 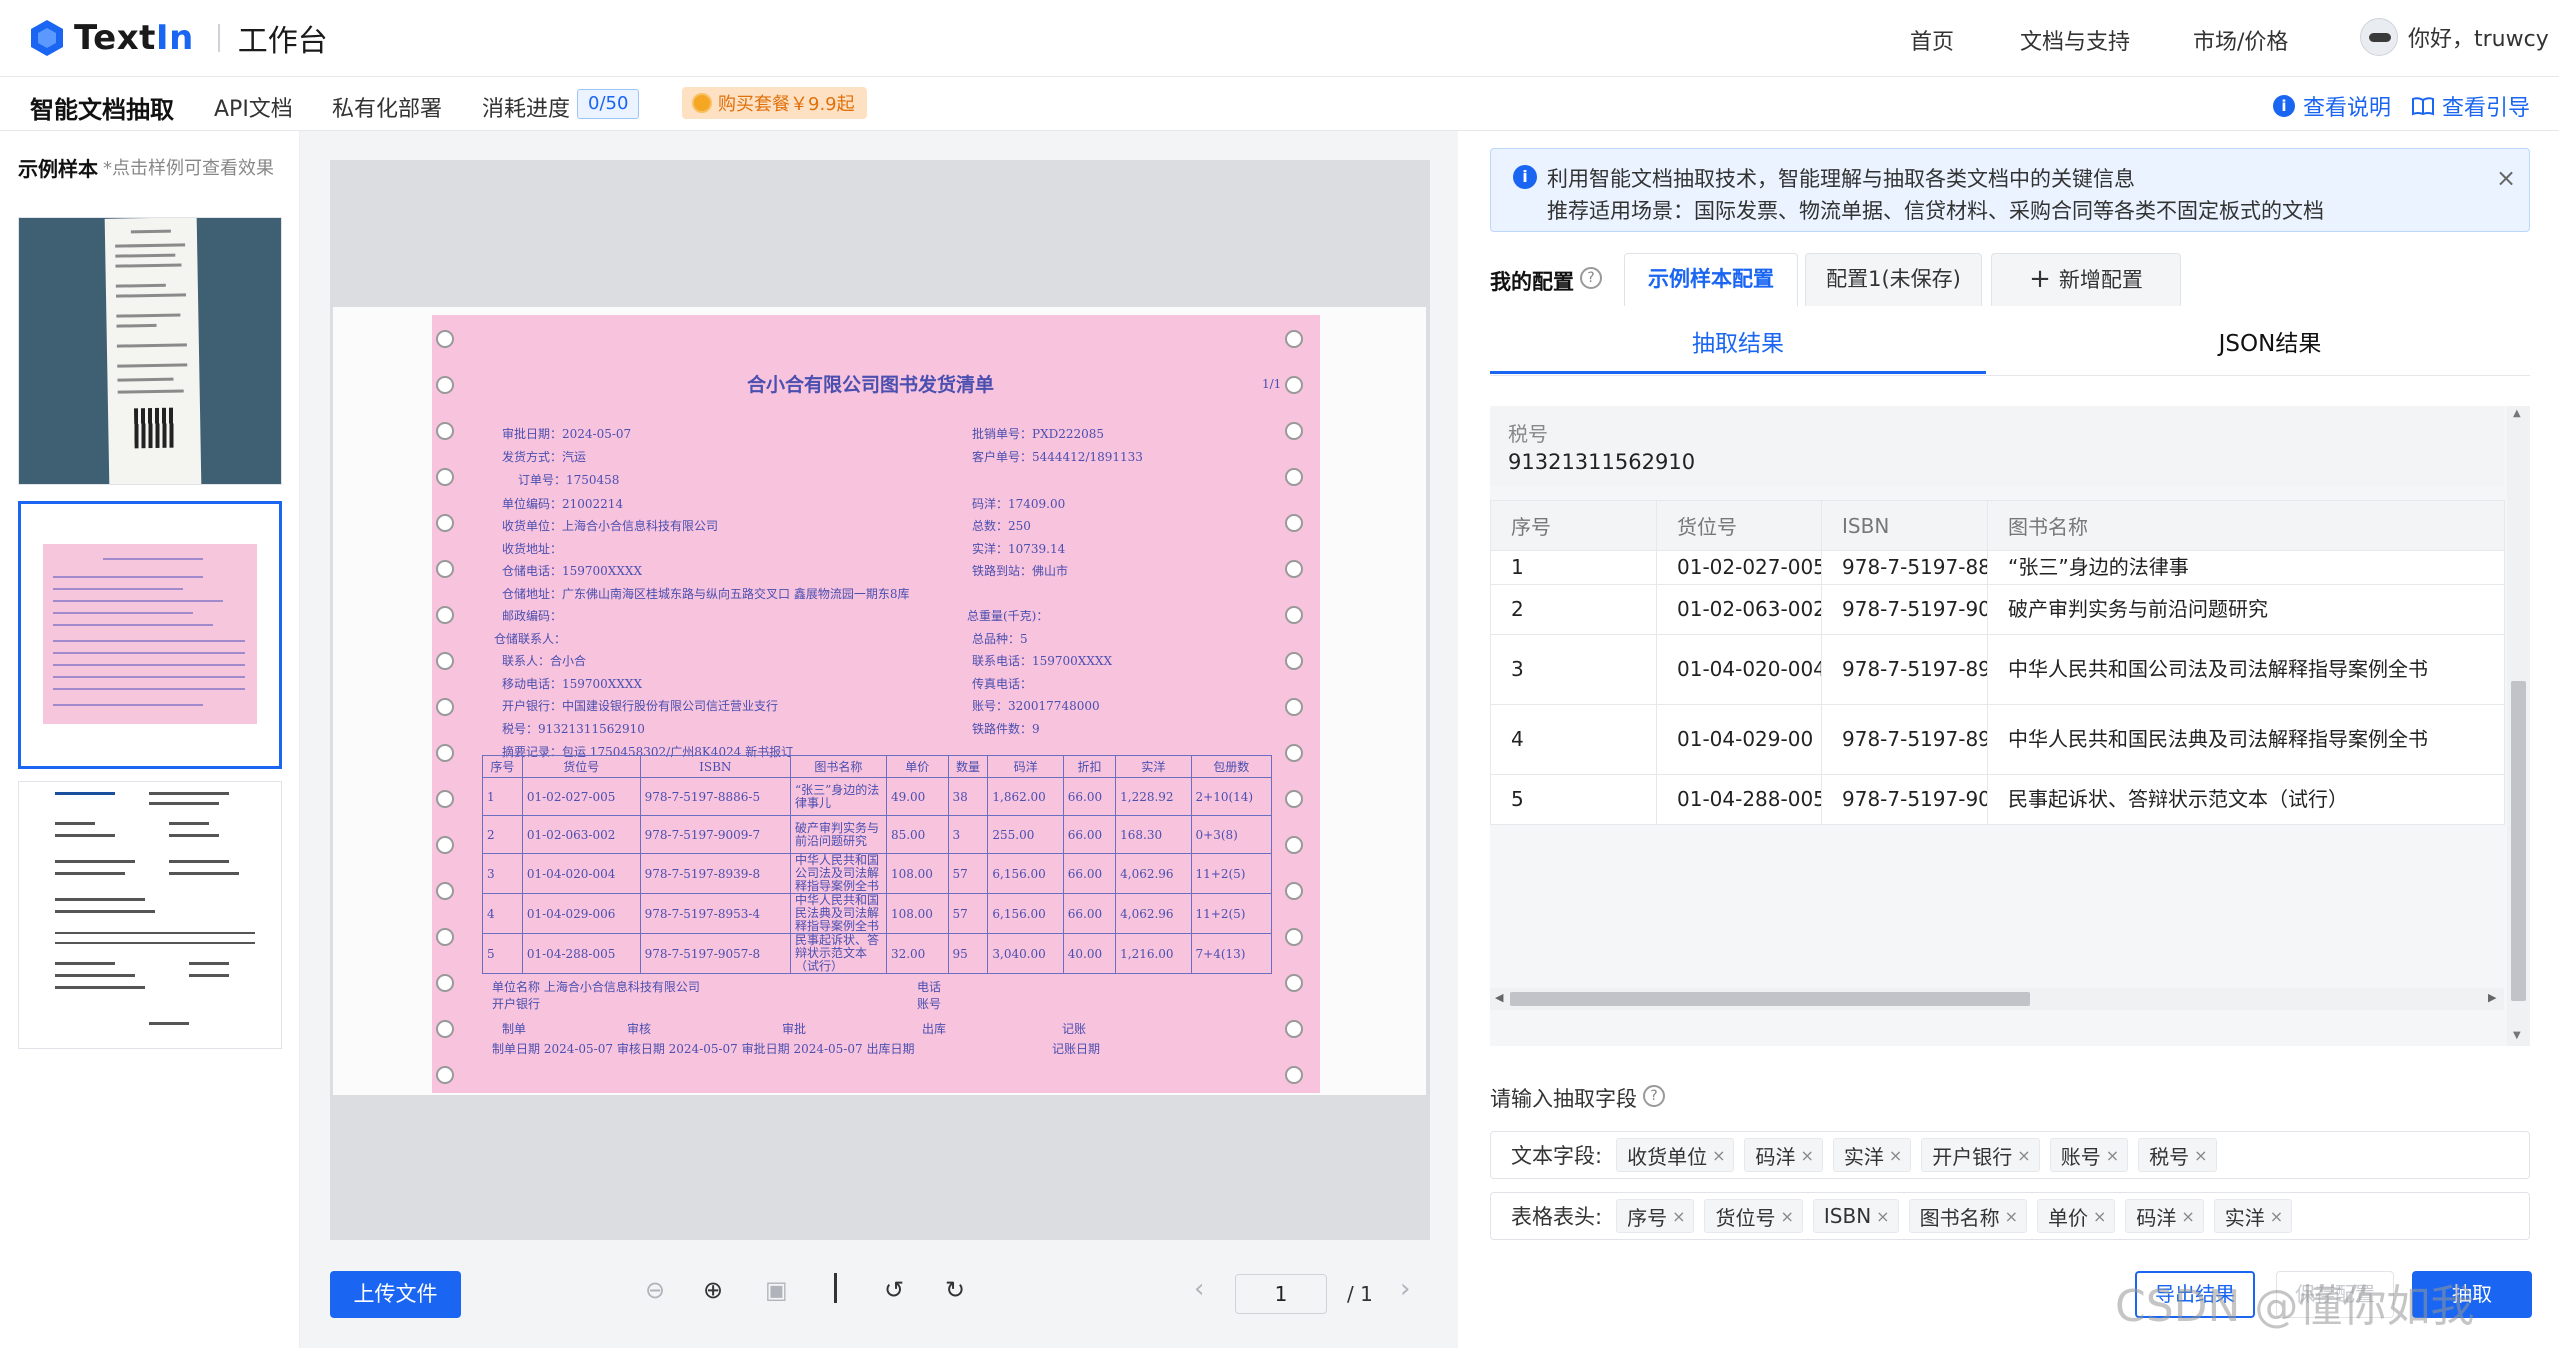 What do you see at coordinates (1602, 462) in the screenshot?
I see `tax-value: 91321311562910` at bounding box center [1602, 462].